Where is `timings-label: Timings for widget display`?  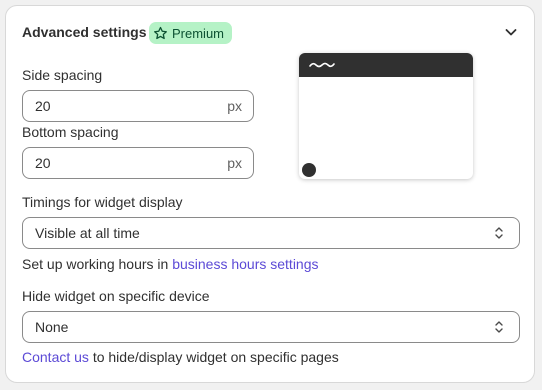
timings-label: Timings for widget display is located at coordinates (102, 202).